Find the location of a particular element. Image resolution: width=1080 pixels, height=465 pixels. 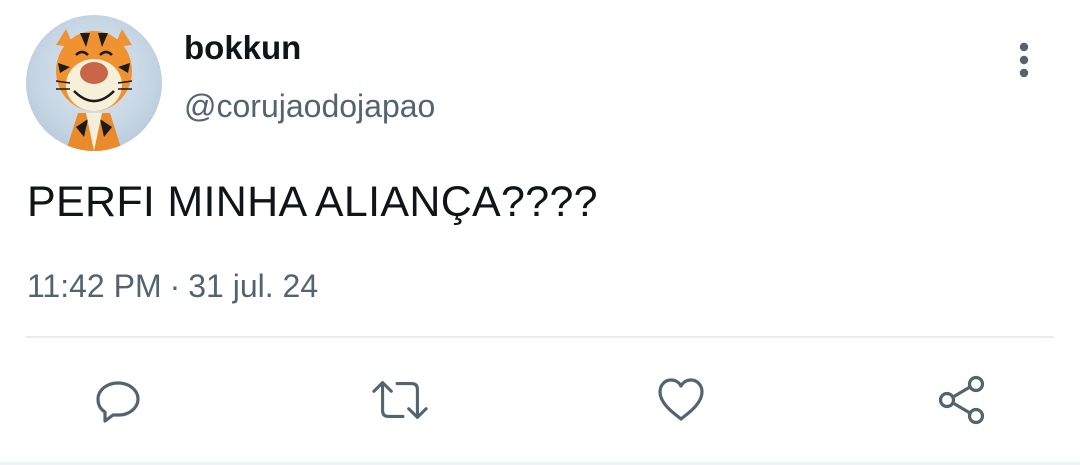

share-icon is located at coordinates (961, 400).